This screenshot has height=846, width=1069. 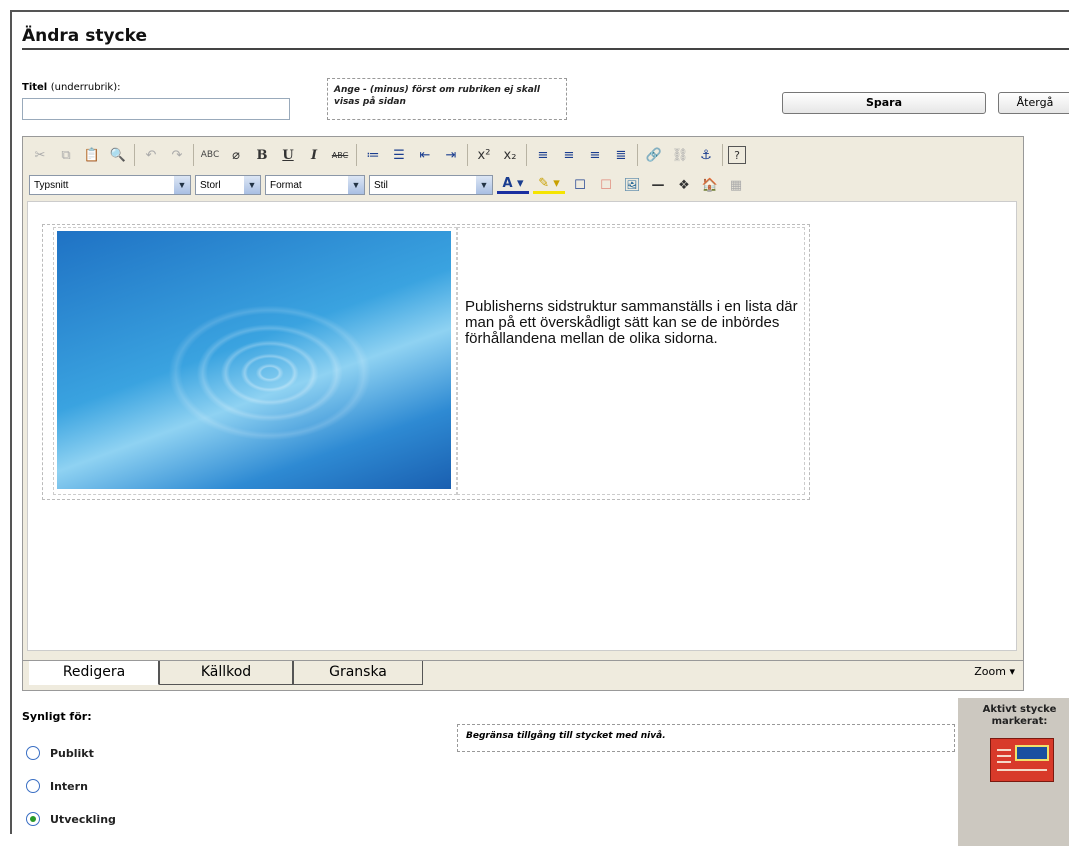 I want to click on paste-icon: 📋, so click(x=92, y=155).